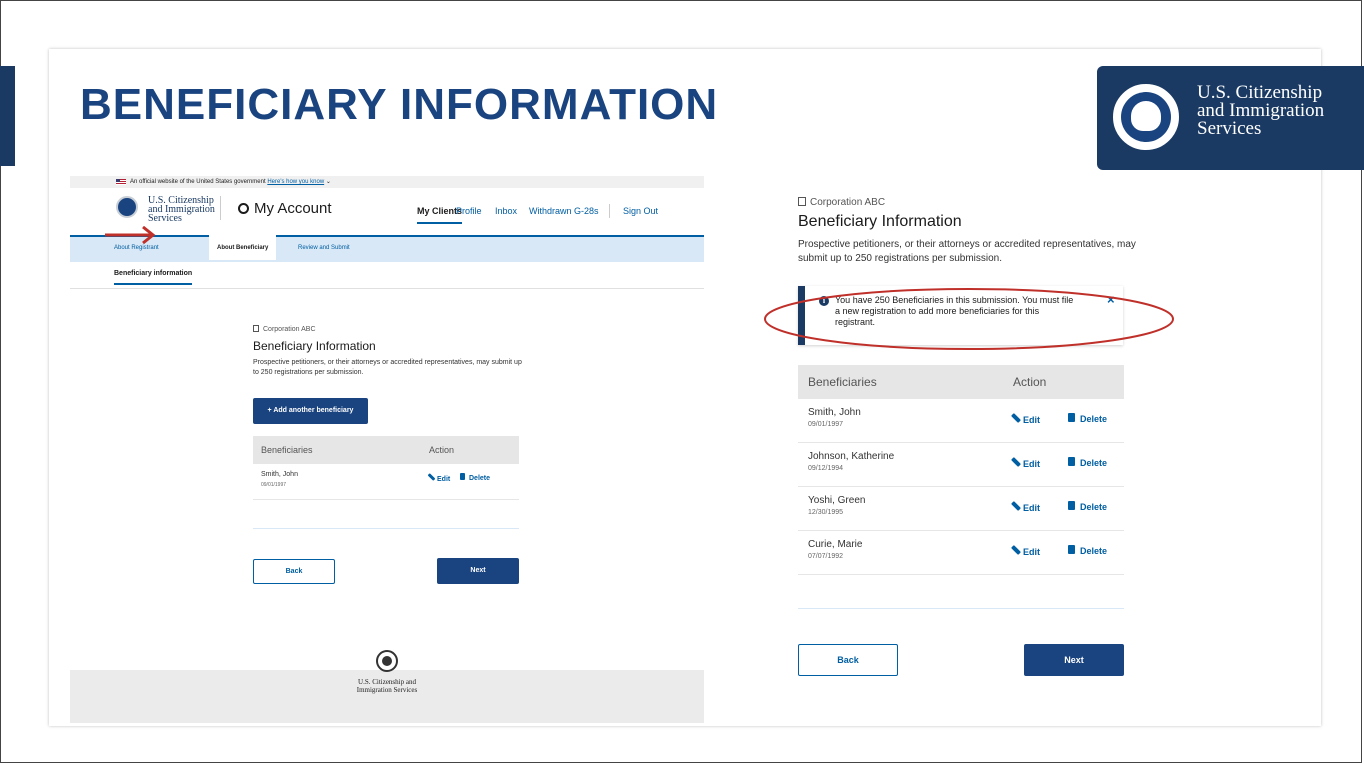 This screenshot has width=1364, height=765. What do you see at coordinates (285, 208) in the screenshot?
I see `my-account-title: My Account` at bounding box center [285, 208].